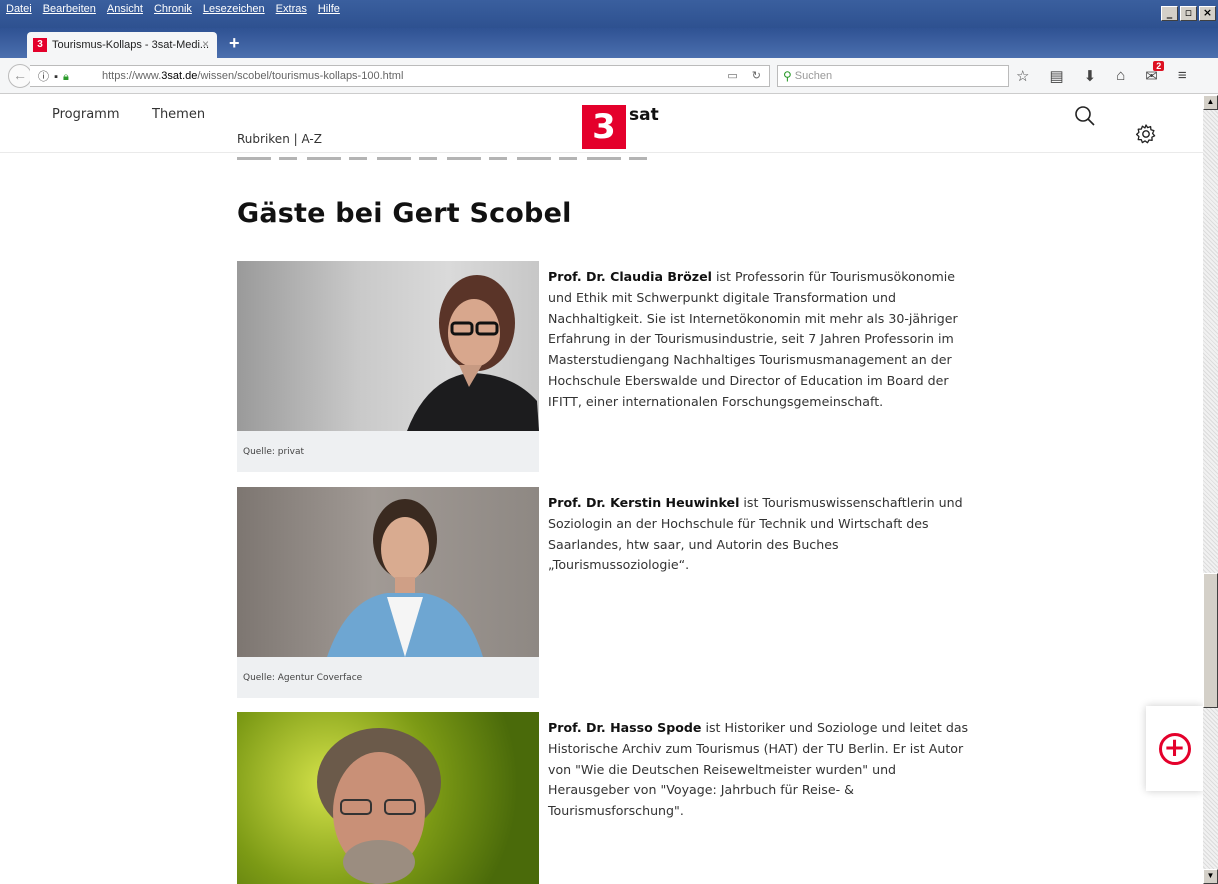 This screenshot has width=1218, height=884. What do you see at coordinates (86, 114) in the screenshot?
I see `nav-programm: Programm` at bounding box center [86, 114].